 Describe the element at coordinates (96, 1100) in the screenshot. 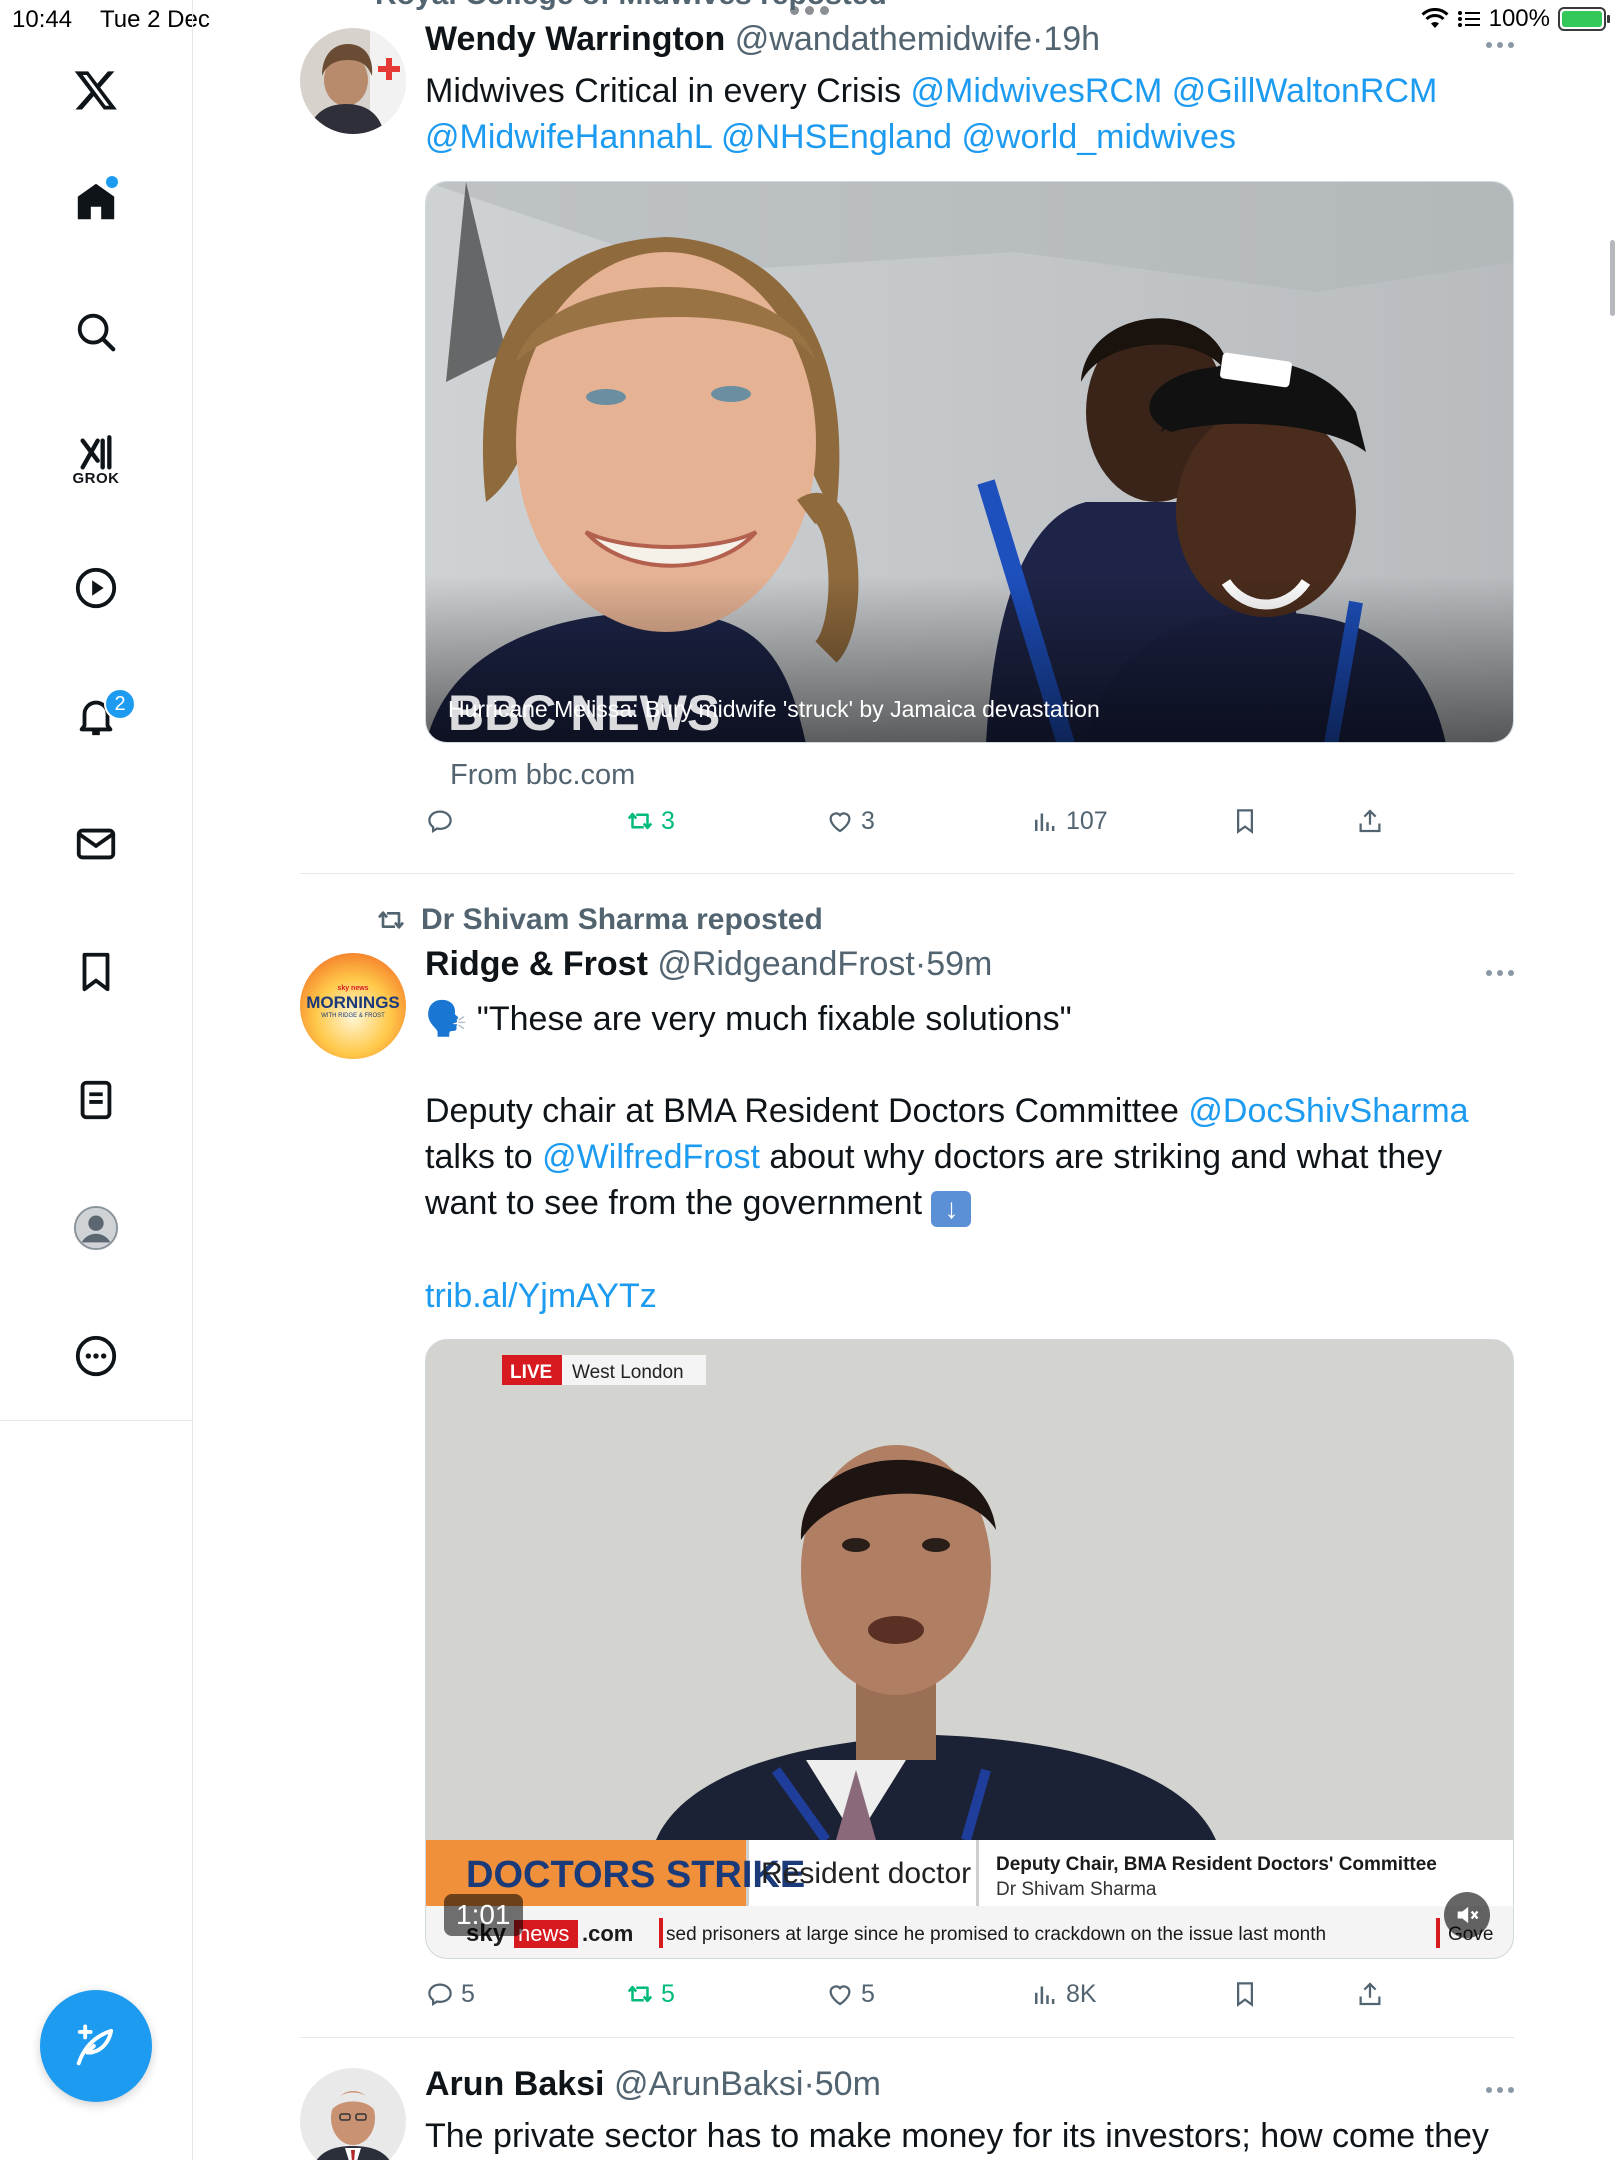

I see `lists-icon` at that location.